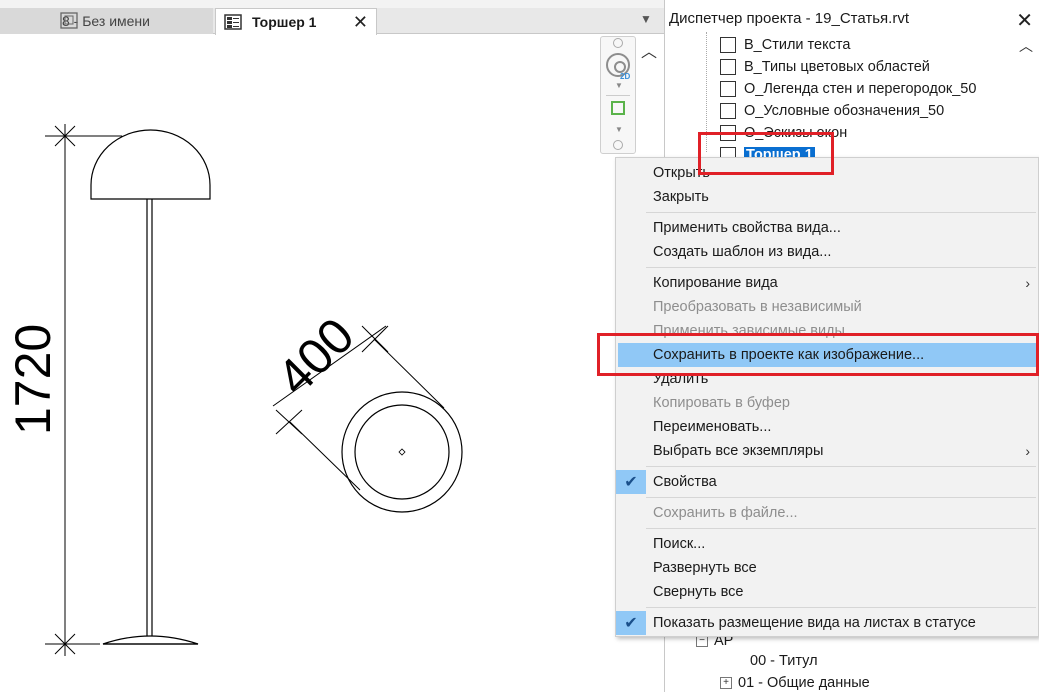 The image size is (1039, 692). What do you see at coordinates (618, 108) in the screenshot?
I see `zoom-region-icon` at bounding box center [618, 108].